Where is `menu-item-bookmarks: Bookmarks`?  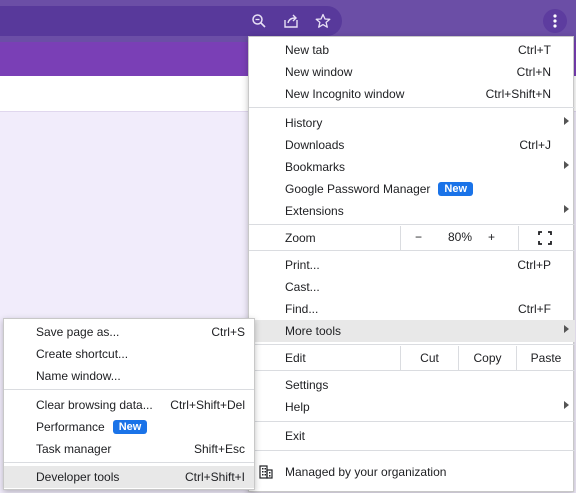
menu-item-bookmarks: Bookmarks is located at coordinates (412, 167).